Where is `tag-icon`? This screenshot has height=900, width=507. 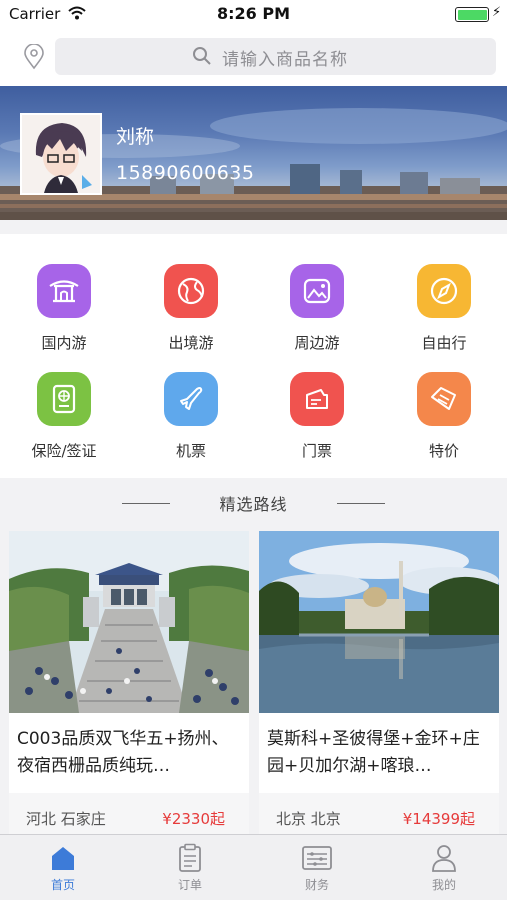
tag-icon is located at coordinates (444, 399).